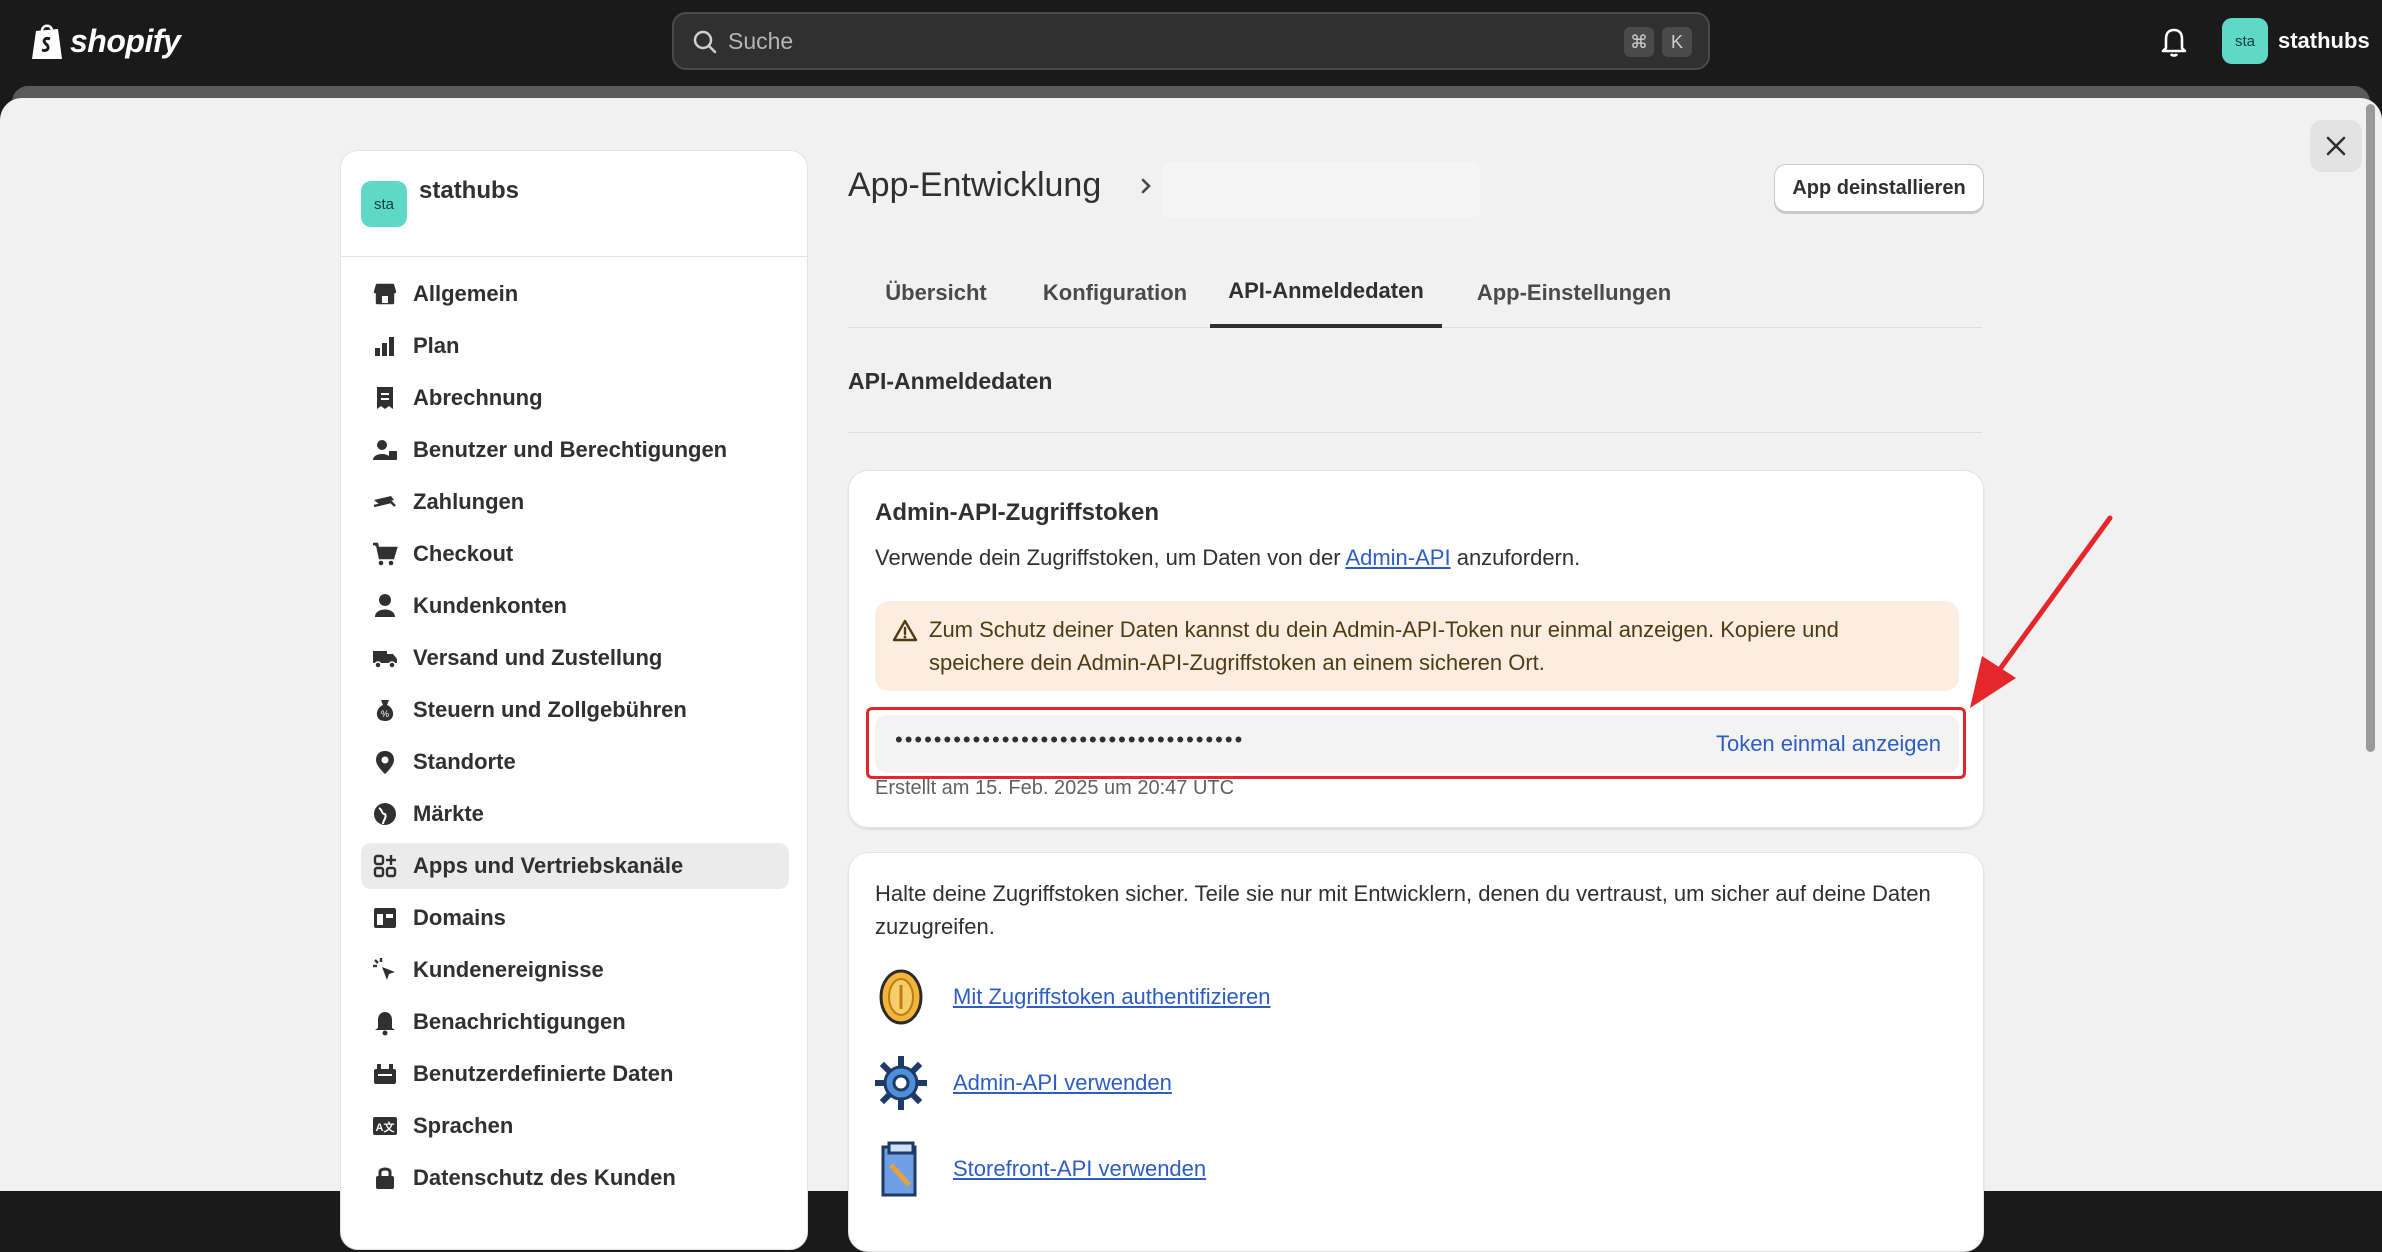 The width and height of the screenshot is (2382, 1252). What do you see at coordinates (1079, 1169) in the screenshot?
I see `storefront-api-usage-link: Storefront-API verwenden` at bounding box center [1079, 1169].